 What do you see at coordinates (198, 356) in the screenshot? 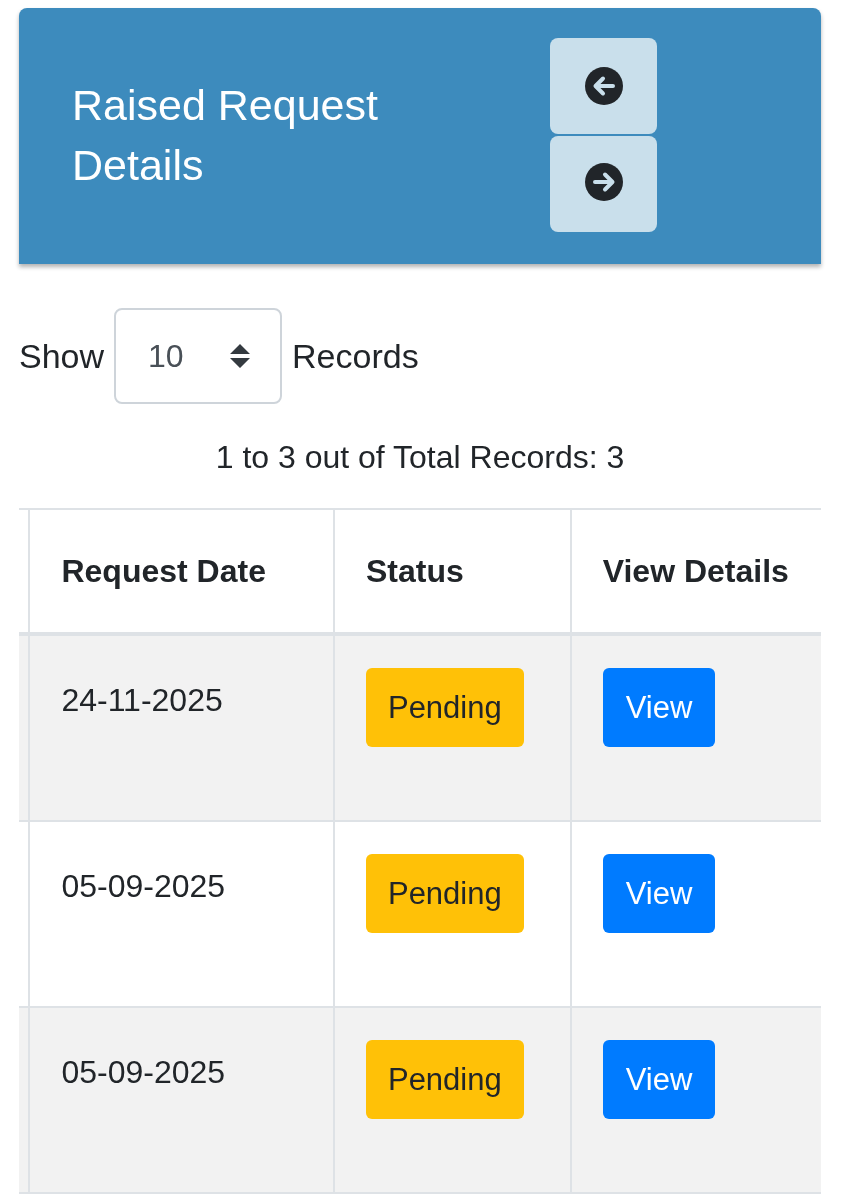
I see `page-size-select: 10` at bounding box center [198, 356].